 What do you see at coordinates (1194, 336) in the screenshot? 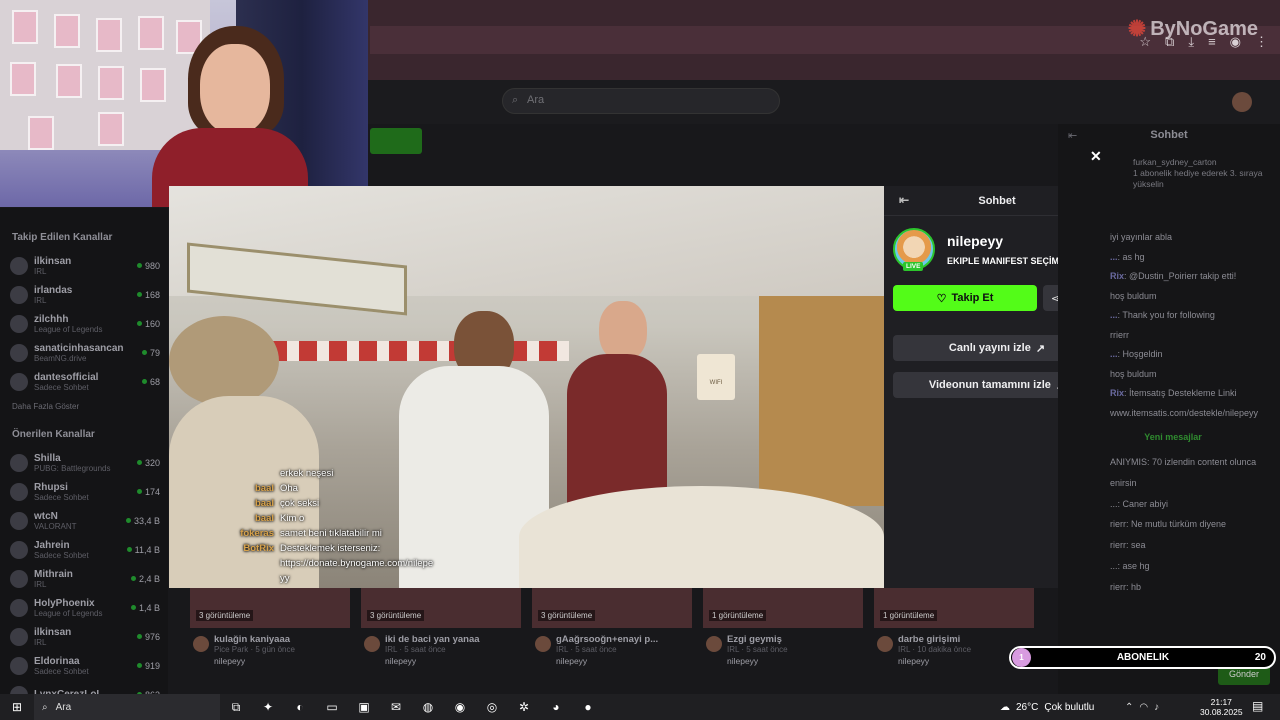
I see `chat-line: rrierr` at bounding box center [1194, 336].